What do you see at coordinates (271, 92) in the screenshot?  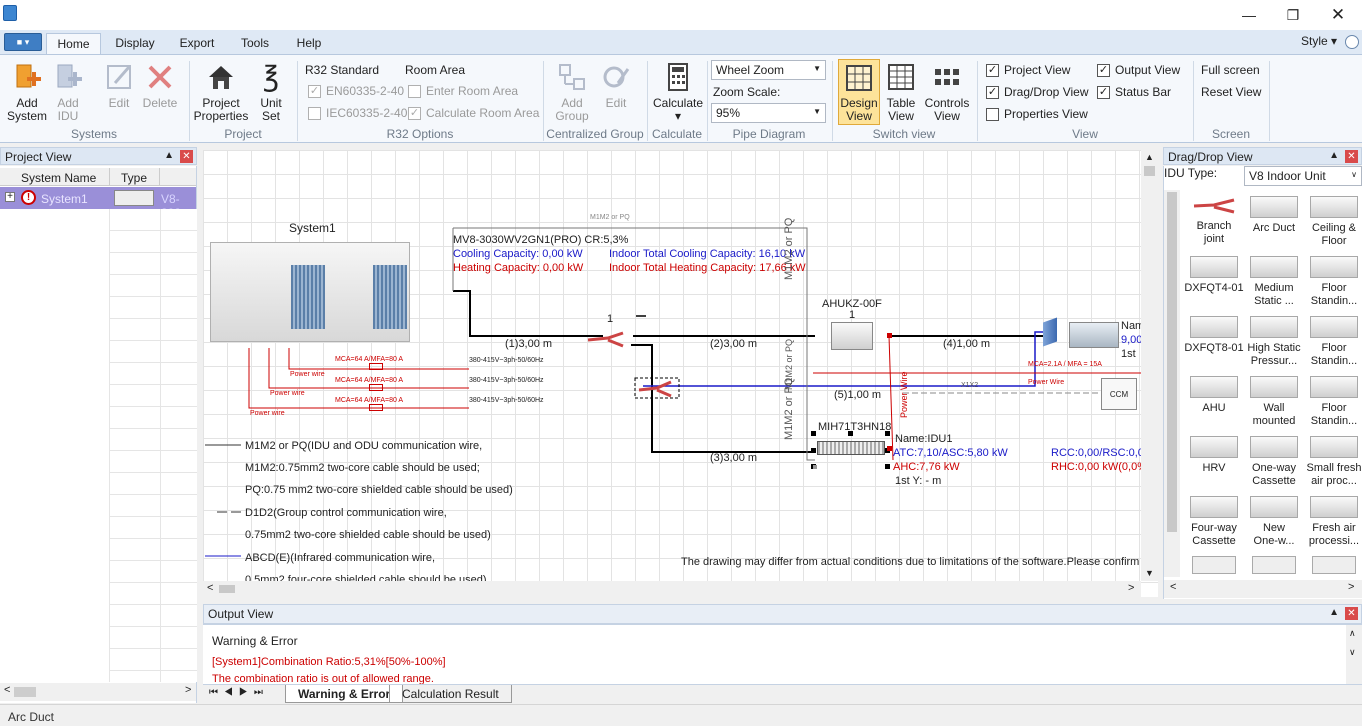 I see `unit-set-button: ℥ Unit Set` at bounding box center [271, 92].